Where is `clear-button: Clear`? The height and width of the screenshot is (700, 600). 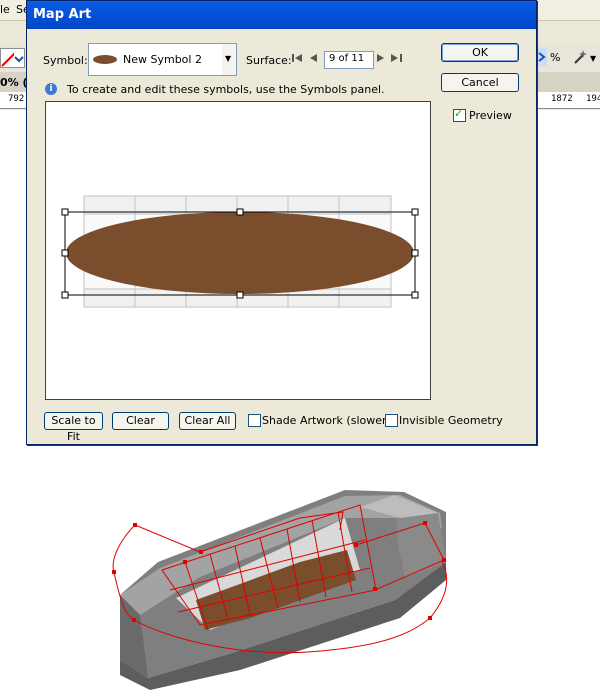 clear-button: Clear is located at coordinates (140, 421).